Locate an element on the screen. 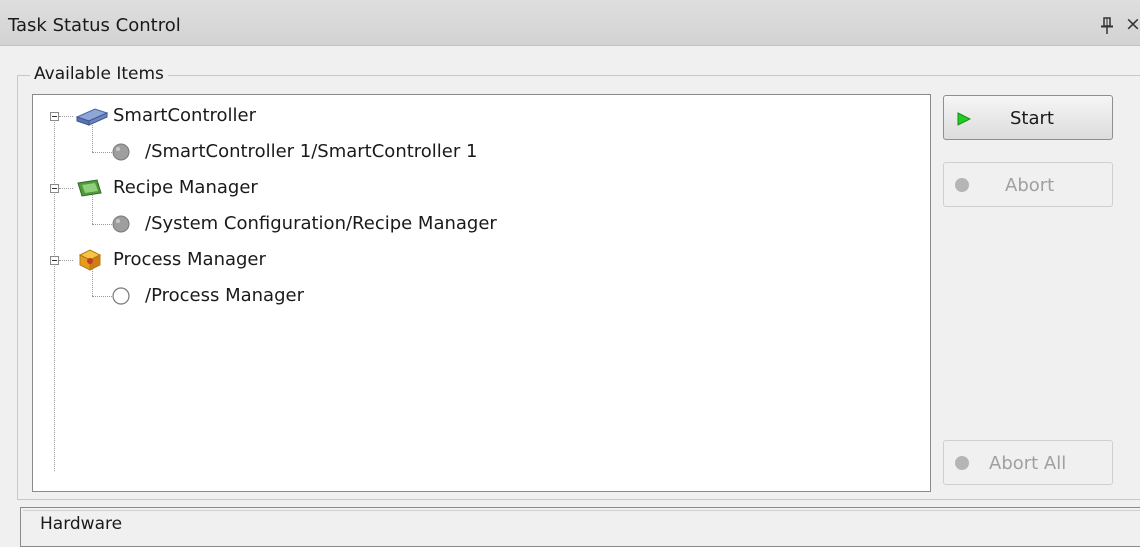  tree-node-recipe-manager-path: /System Configuration/Recipe Manager is located at coordinates (321, 224).